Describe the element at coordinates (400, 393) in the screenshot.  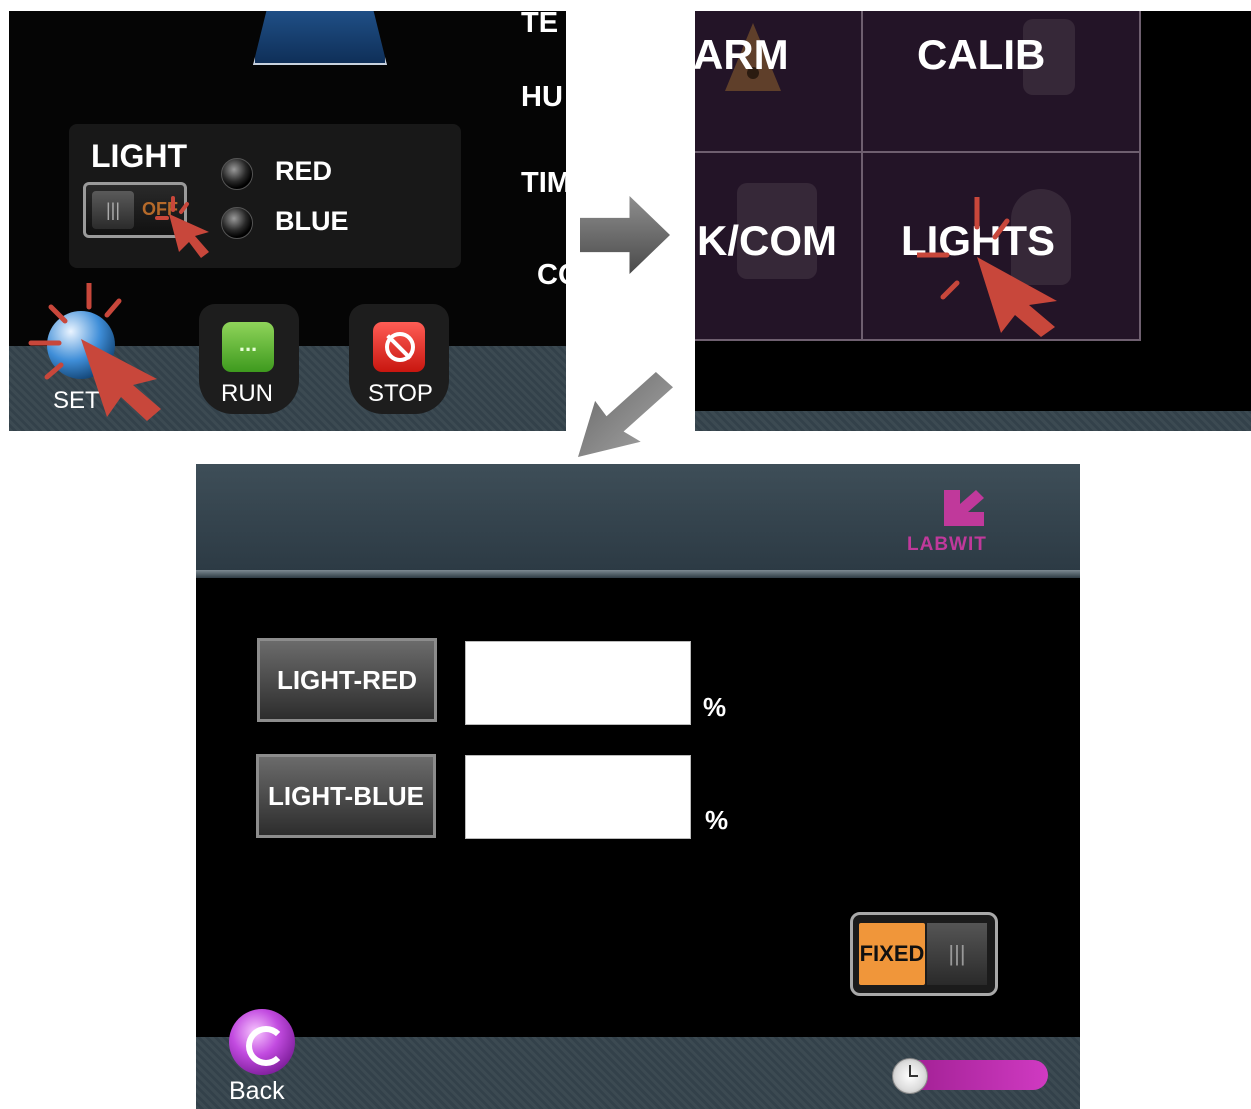
I see `stop-button-label: STOP` at that location.